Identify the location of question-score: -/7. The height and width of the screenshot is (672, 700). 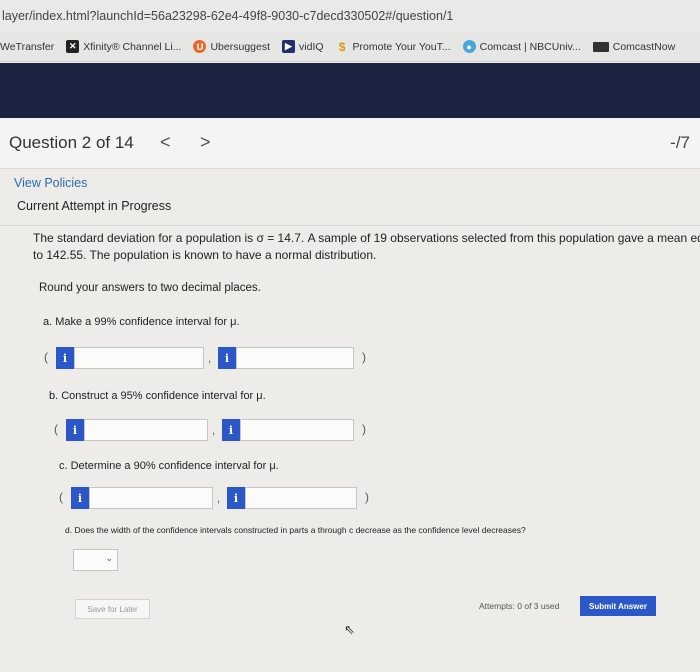
(680, 142).